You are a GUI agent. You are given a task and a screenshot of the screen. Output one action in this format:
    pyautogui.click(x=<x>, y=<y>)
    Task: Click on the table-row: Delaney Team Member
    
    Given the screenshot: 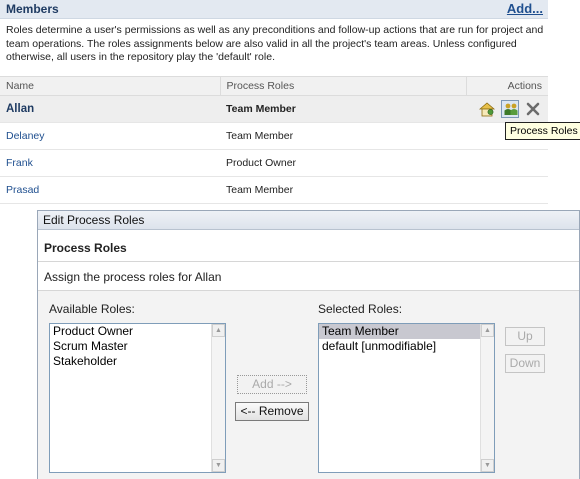 What is the action you would take?
    pyautogui.click(x=274, y=136)
    